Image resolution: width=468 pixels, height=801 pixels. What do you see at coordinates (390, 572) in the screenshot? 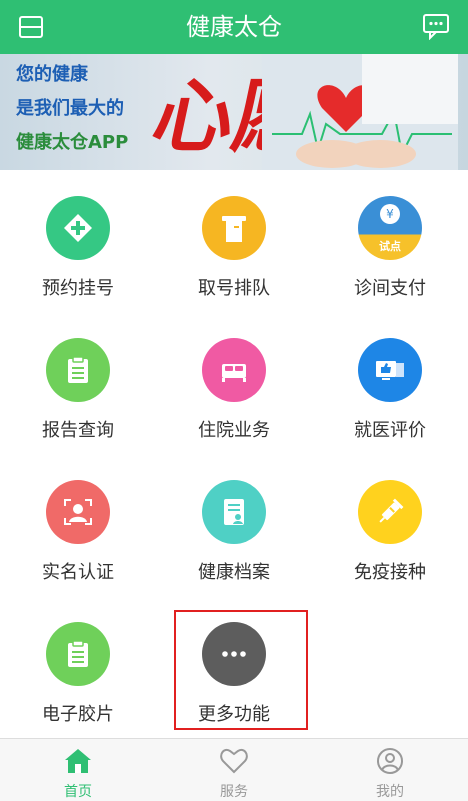
I see `service-label: 免疫接种` at bounding box center [390, 572].